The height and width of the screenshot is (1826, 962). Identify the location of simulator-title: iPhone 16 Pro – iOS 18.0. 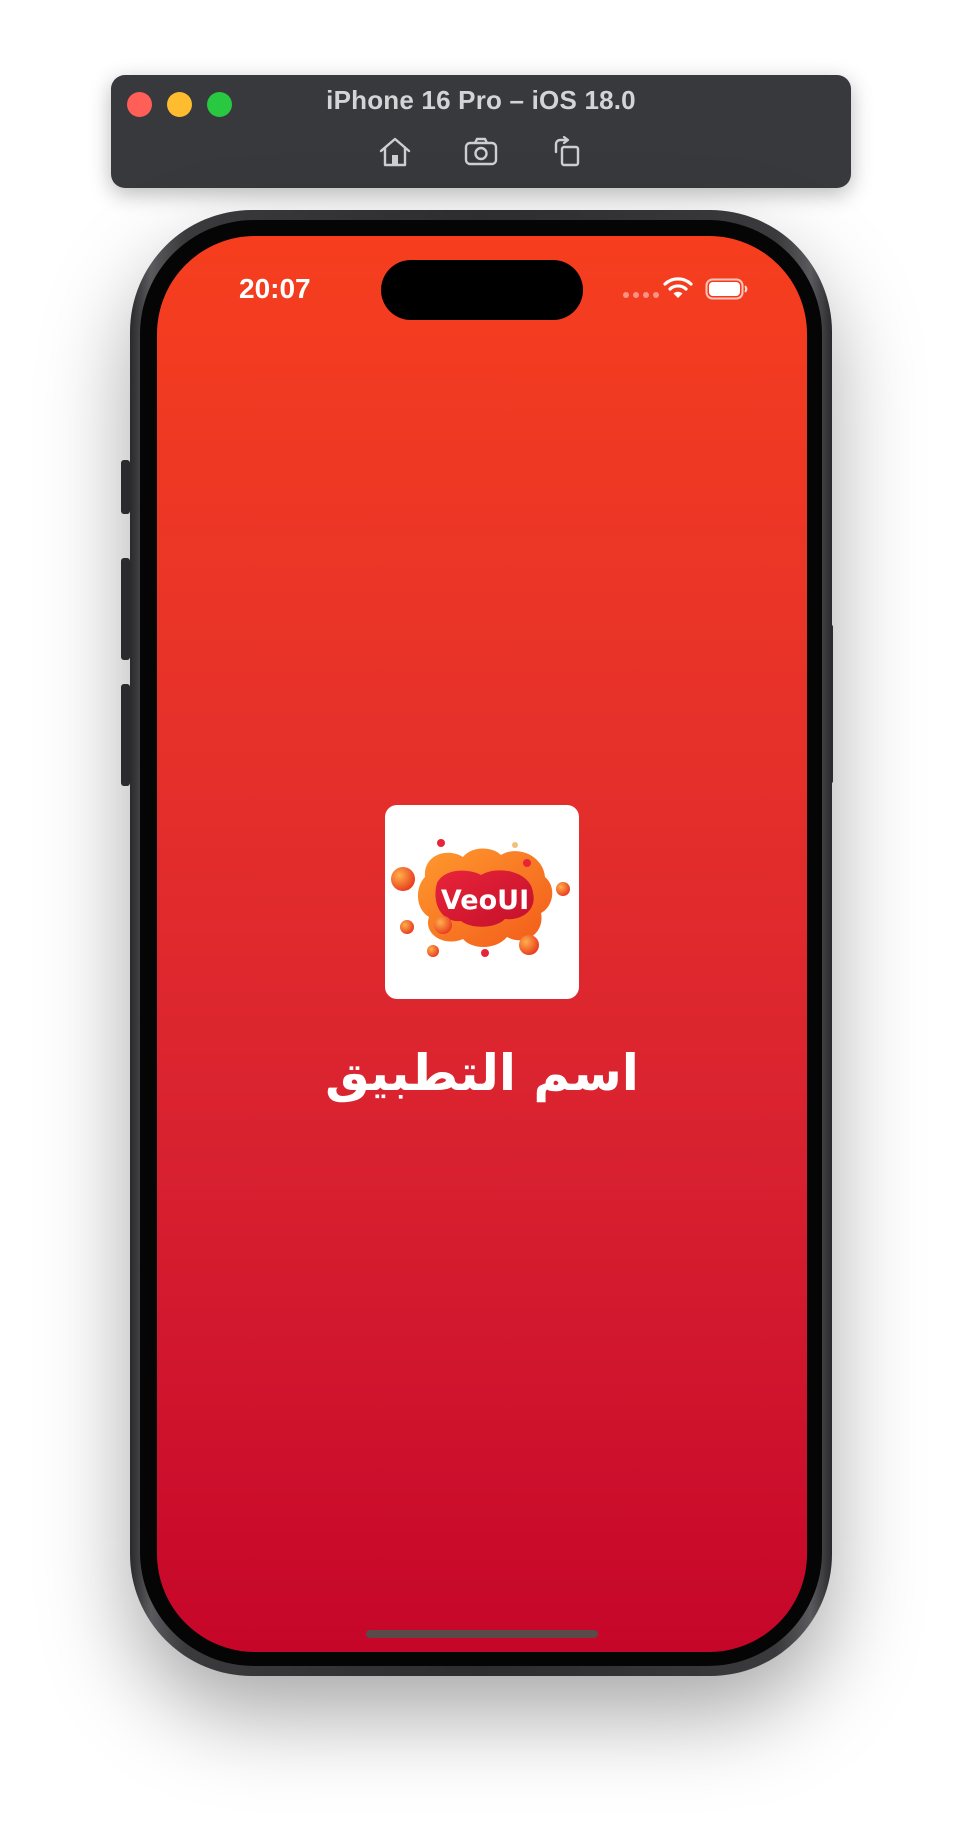
(481, 100).